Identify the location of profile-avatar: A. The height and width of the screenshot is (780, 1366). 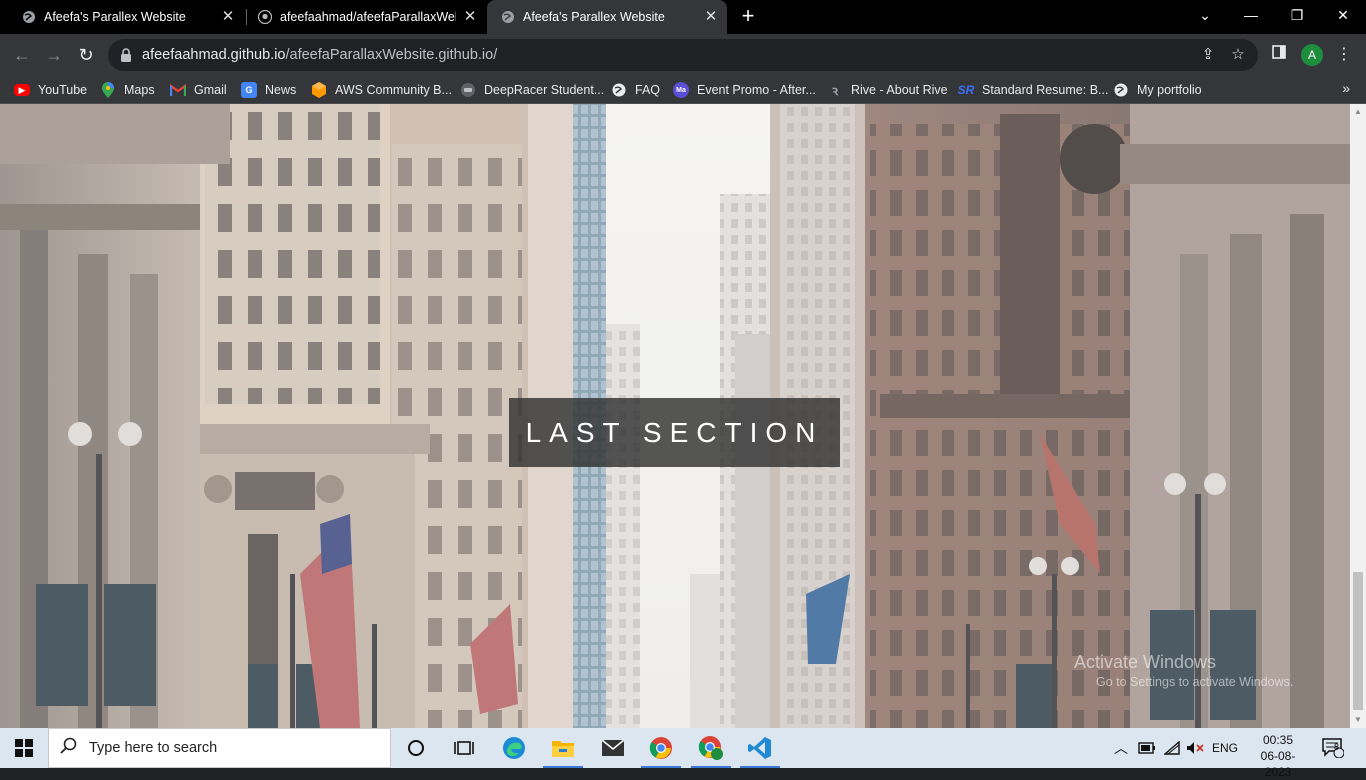
(1312, 55).